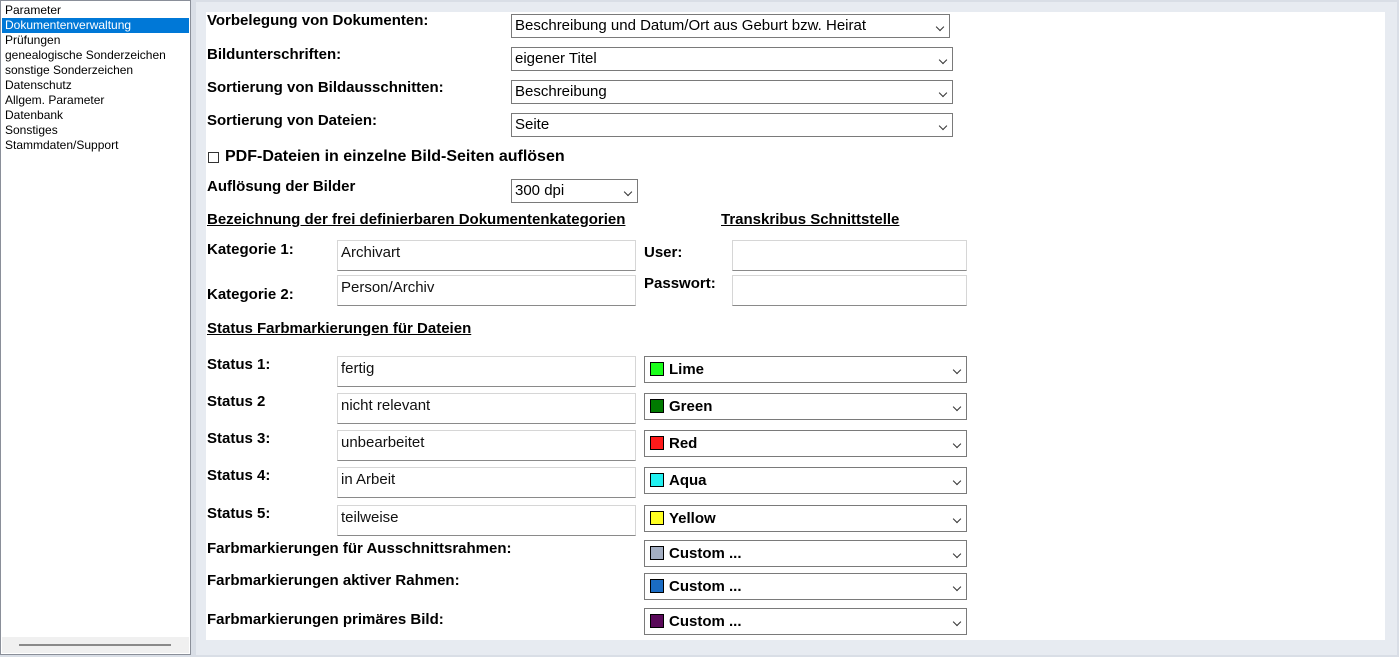 Image resolution: width=1399 pixels, height=657 pixels. I want to click on status5-label: Status 5:, so click(239, 513).